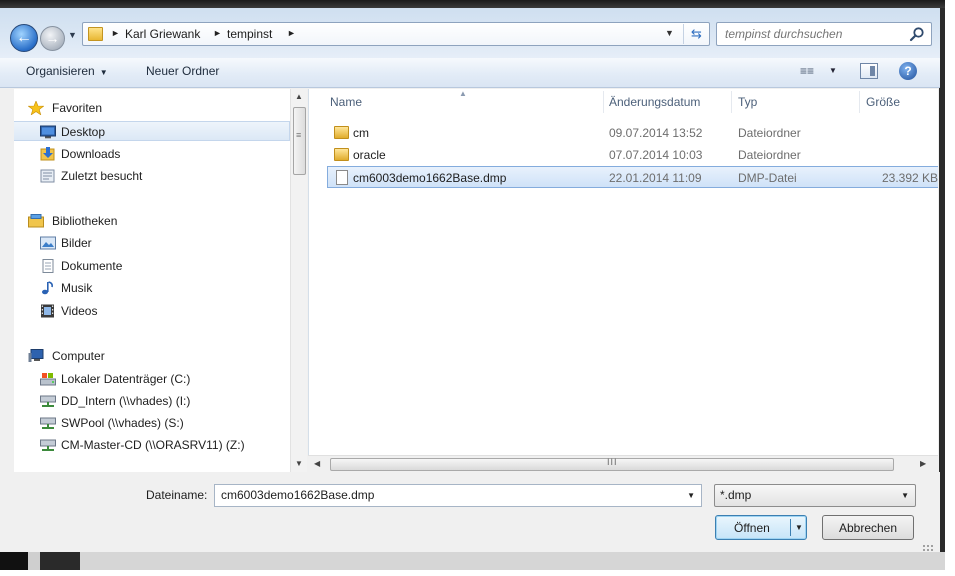  I want to click on nav-group-libraries: Bibliotheken, so click(152, 221).